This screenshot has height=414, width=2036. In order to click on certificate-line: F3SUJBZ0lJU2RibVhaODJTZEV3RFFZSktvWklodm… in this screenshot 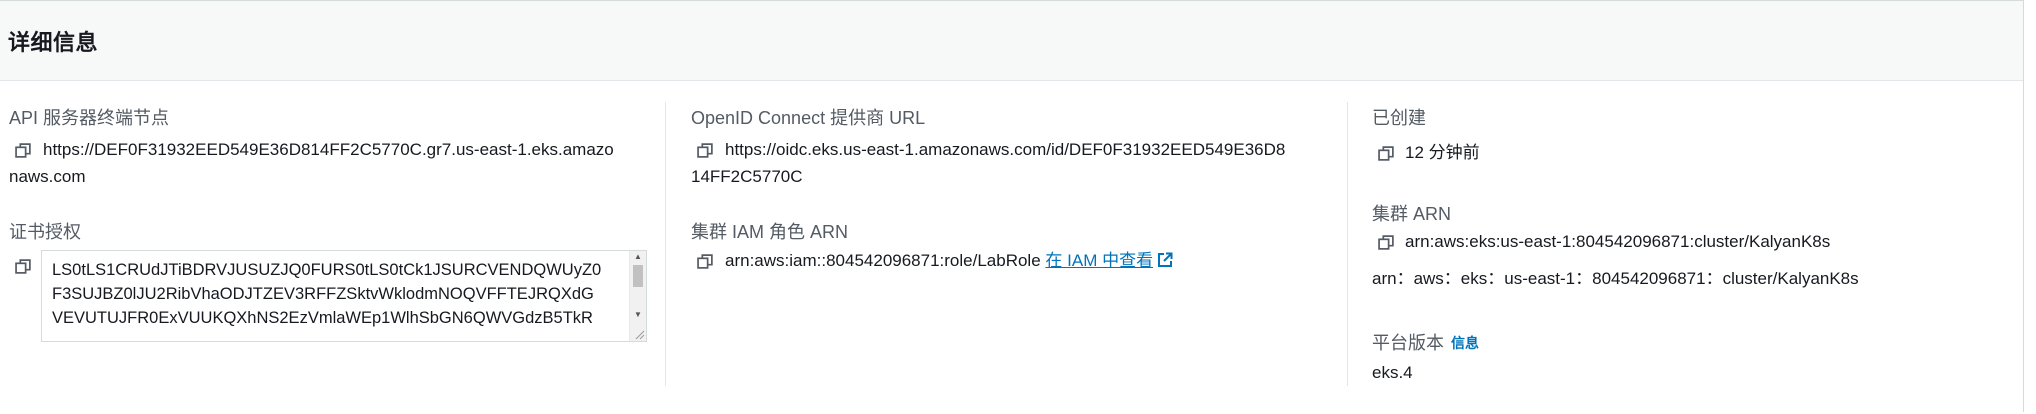, I will do `click(323, 294)`.